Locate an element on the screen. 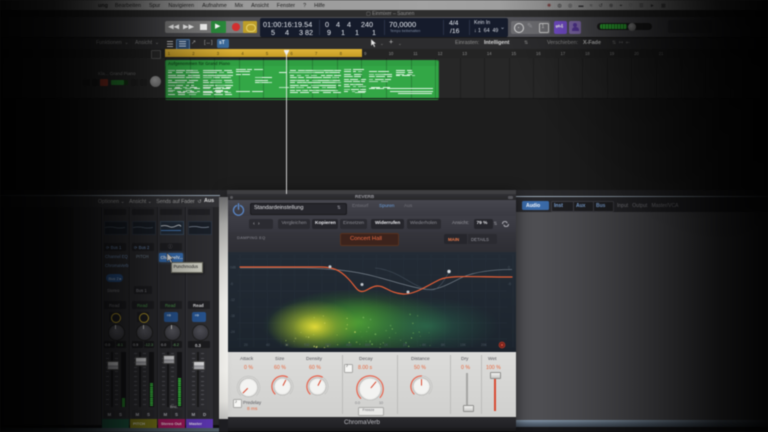 The width and height of the screenshot is (768, 432). svg-text: 20 is located at coordinates (246, 345).